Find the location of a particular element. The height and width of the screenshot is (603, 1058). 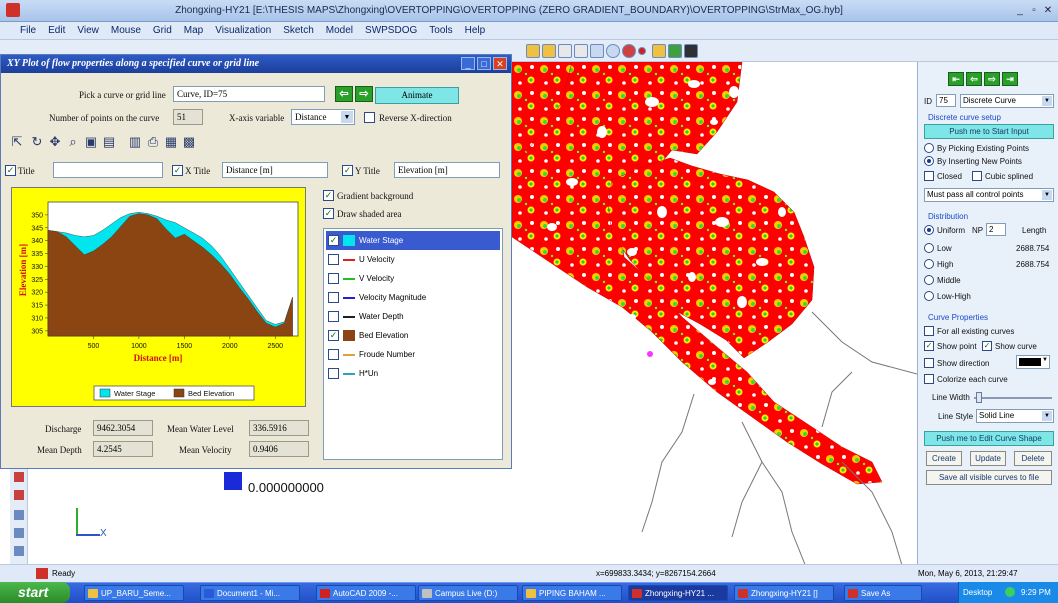

series-item-v-velocity: V Velocity is located at coordinates (413, 278).